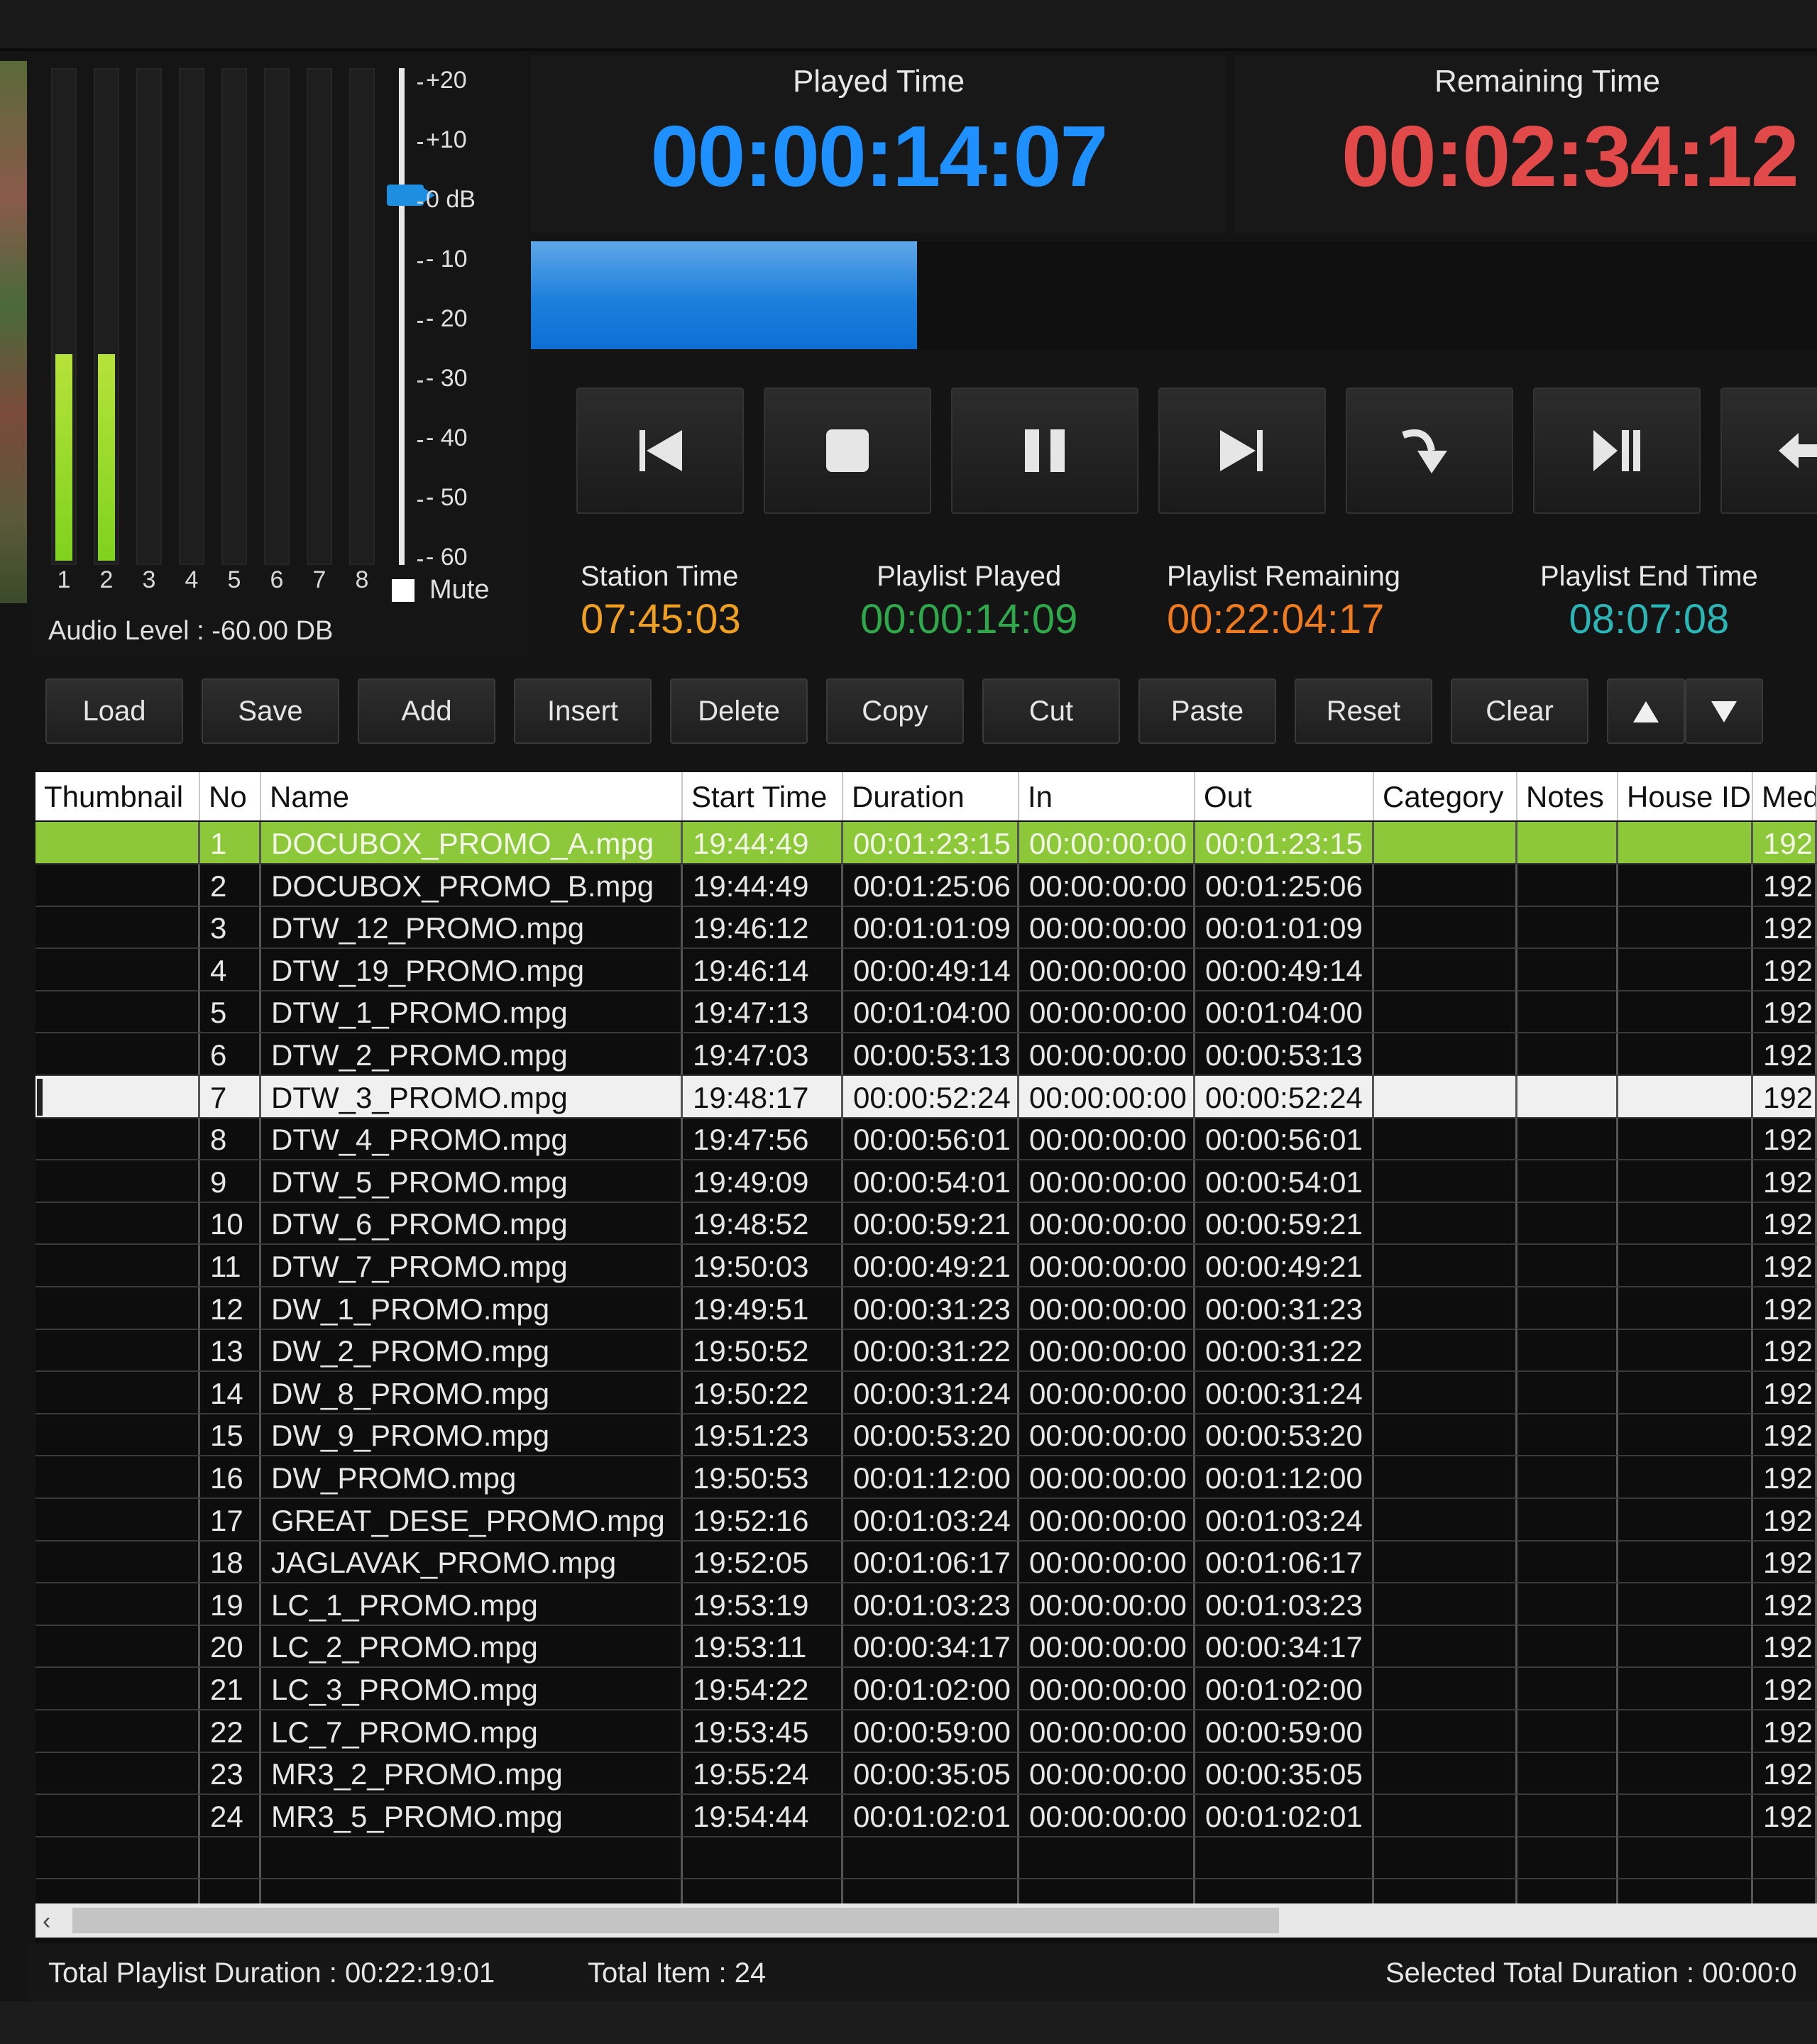 The height and width of the screenshot is (2044, 1817). What do you see at coordinates (1567, 796) in the screenshot?
I see `column-header: Notes` at bounding box center [1567, 796].